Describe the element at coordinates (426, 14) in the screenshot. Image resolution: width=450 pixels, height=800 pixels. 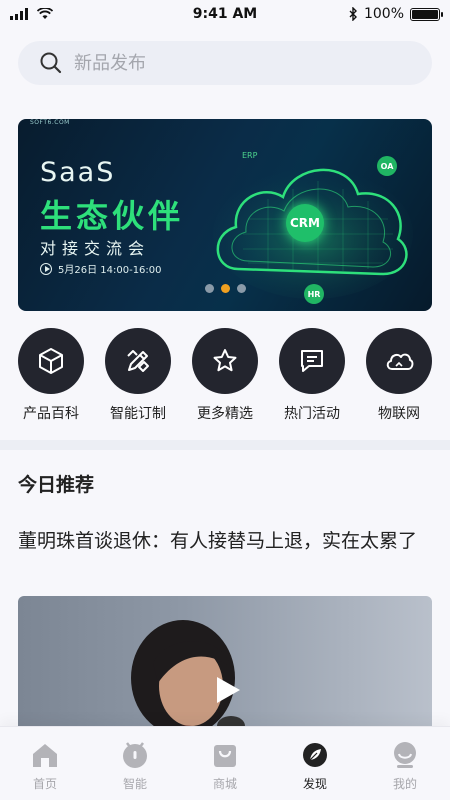
I see `battery-icon` at that location.